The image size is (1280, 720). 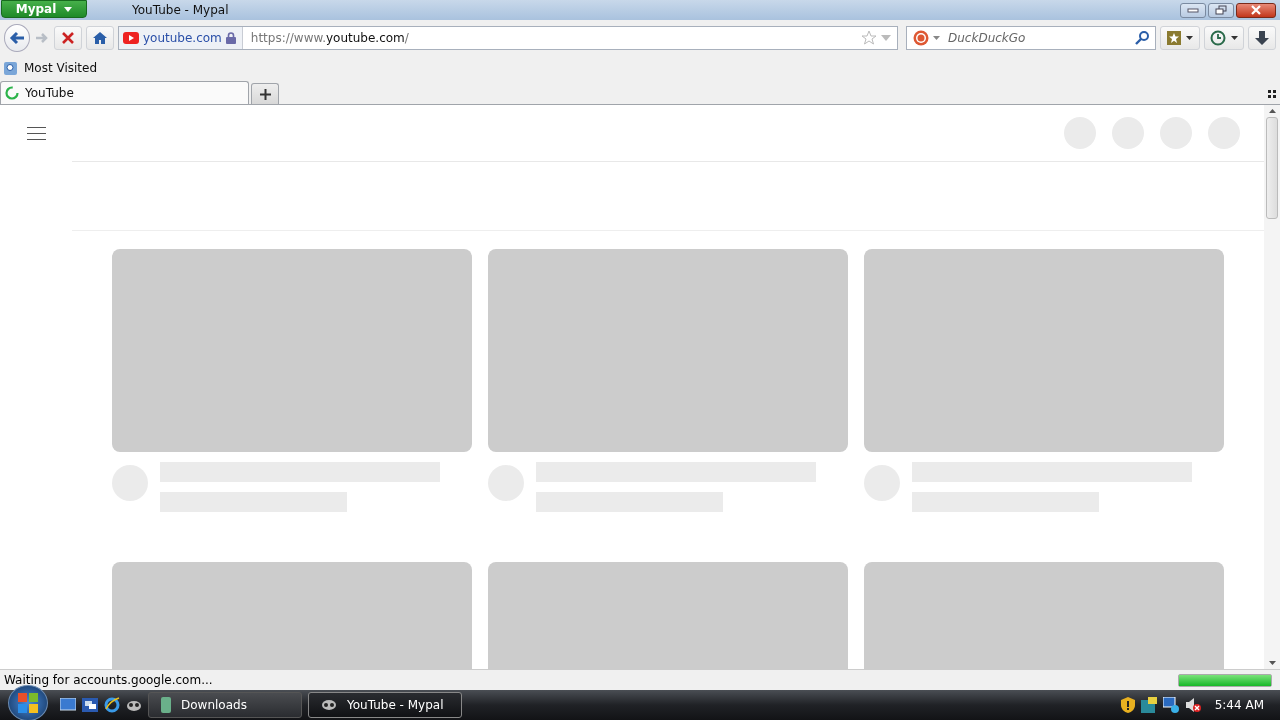 I want to click on start-button, so click(x=28, y=702).